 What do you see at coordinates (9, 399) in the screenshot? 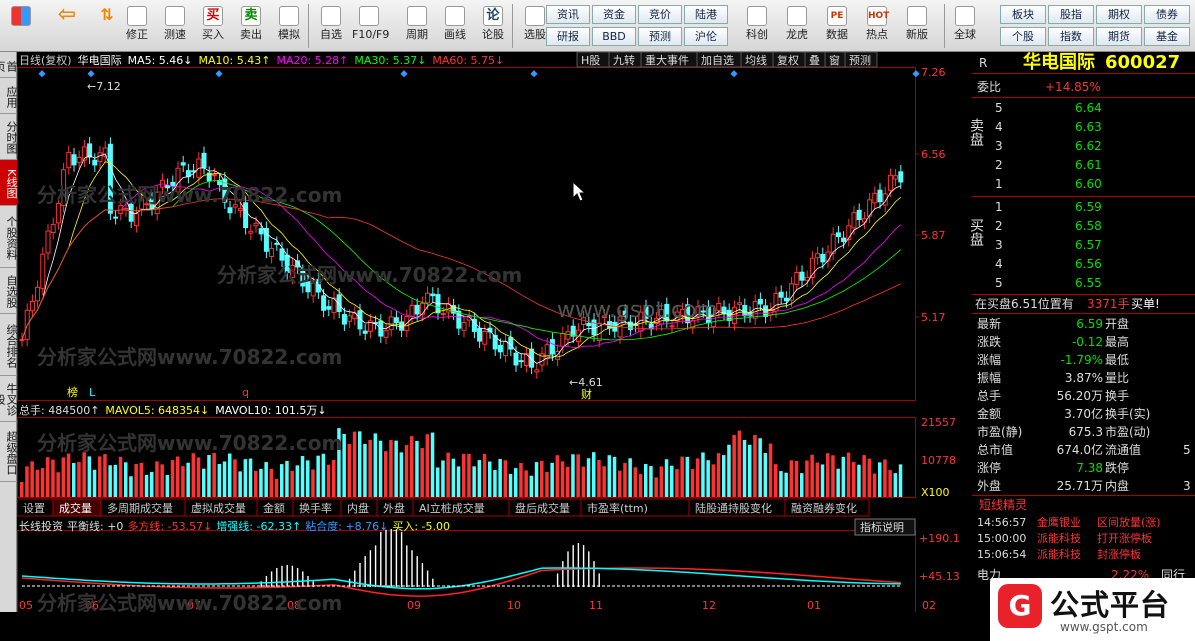
I see `left-tab: 牛叉诊股` at bounding box center [9, 399].